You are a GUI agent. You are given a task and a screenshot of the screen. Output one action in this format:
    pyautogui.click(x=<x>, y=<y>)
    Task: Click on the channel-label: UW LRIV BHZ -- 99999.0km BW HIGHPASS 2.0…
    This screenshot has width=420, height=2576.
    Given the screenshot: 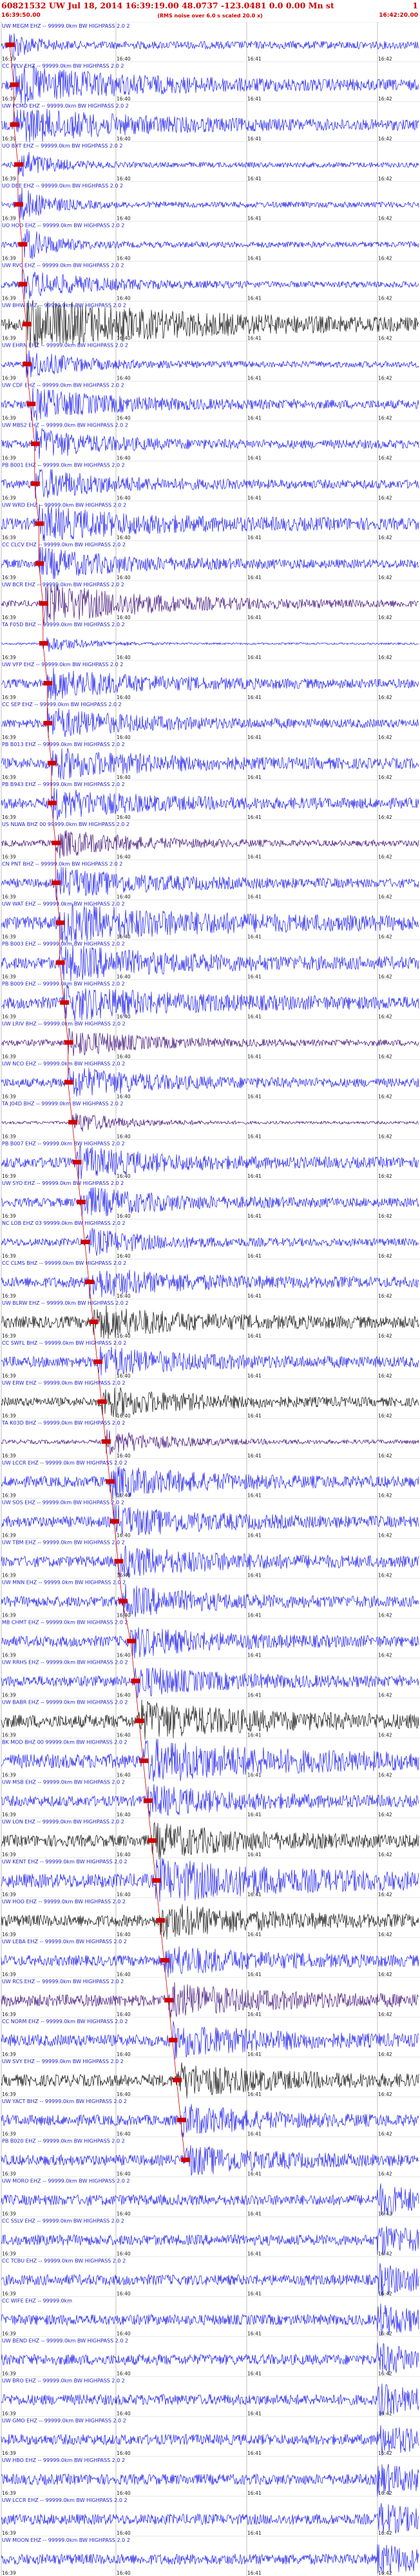 What is the action you would take?
    pyautogui.click(x=64, y=1024)
    